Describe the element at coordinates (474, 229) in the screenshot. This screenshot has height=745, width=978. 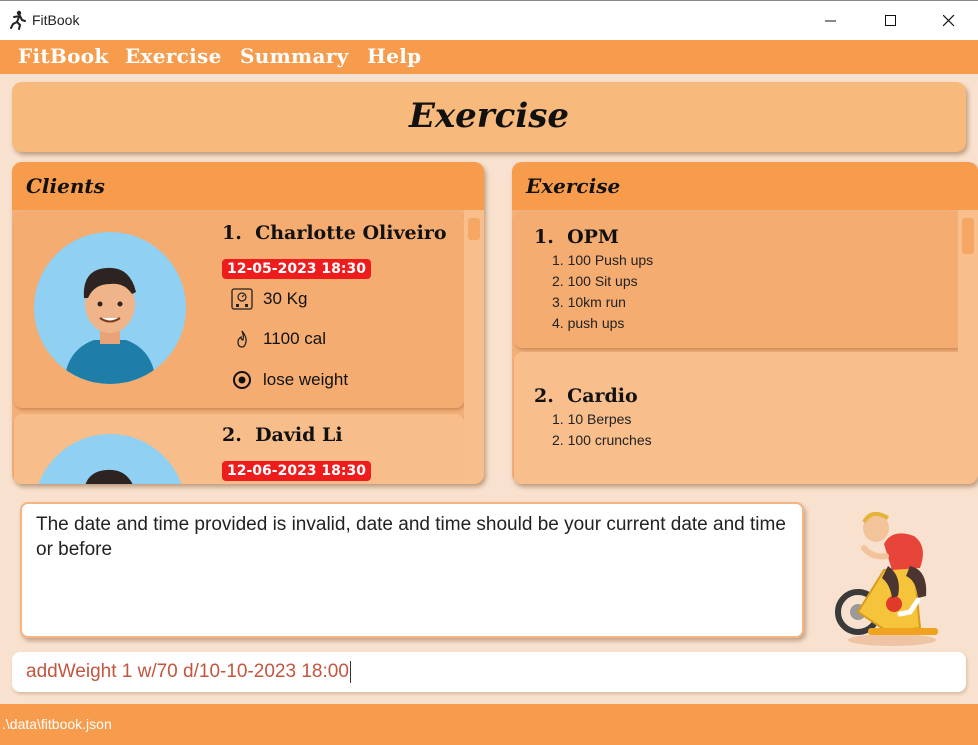
I see `clients-scroll-thumb` at that location.